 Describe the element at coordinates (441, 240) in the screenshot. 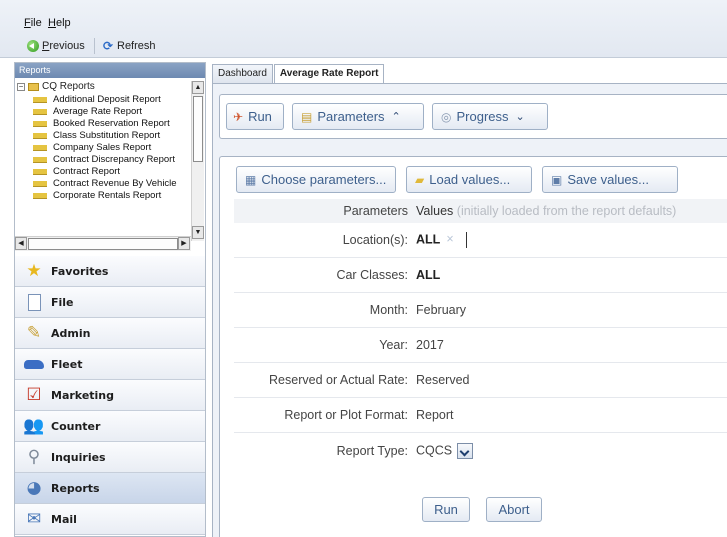

I see `location-input: ALL ×` at that location.